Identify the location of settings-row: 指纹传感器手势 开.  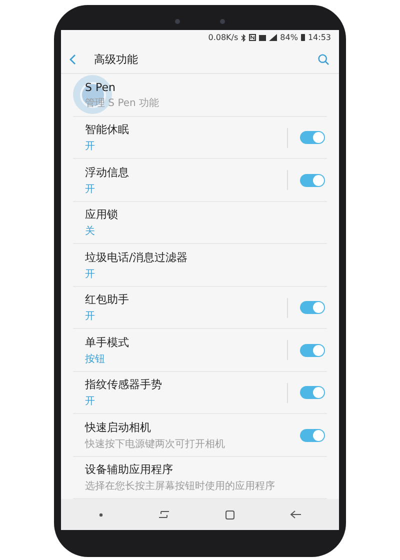
(200, 393).